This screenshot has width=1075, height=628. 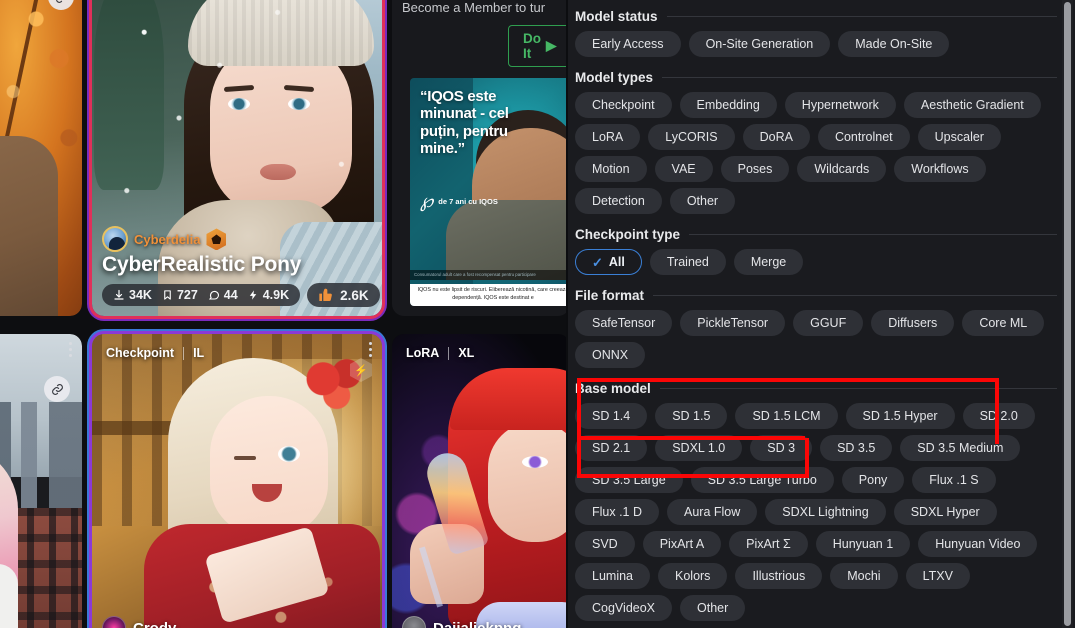 I want to click on filter-pill-svd: SVD, so click(x=605, y=544).